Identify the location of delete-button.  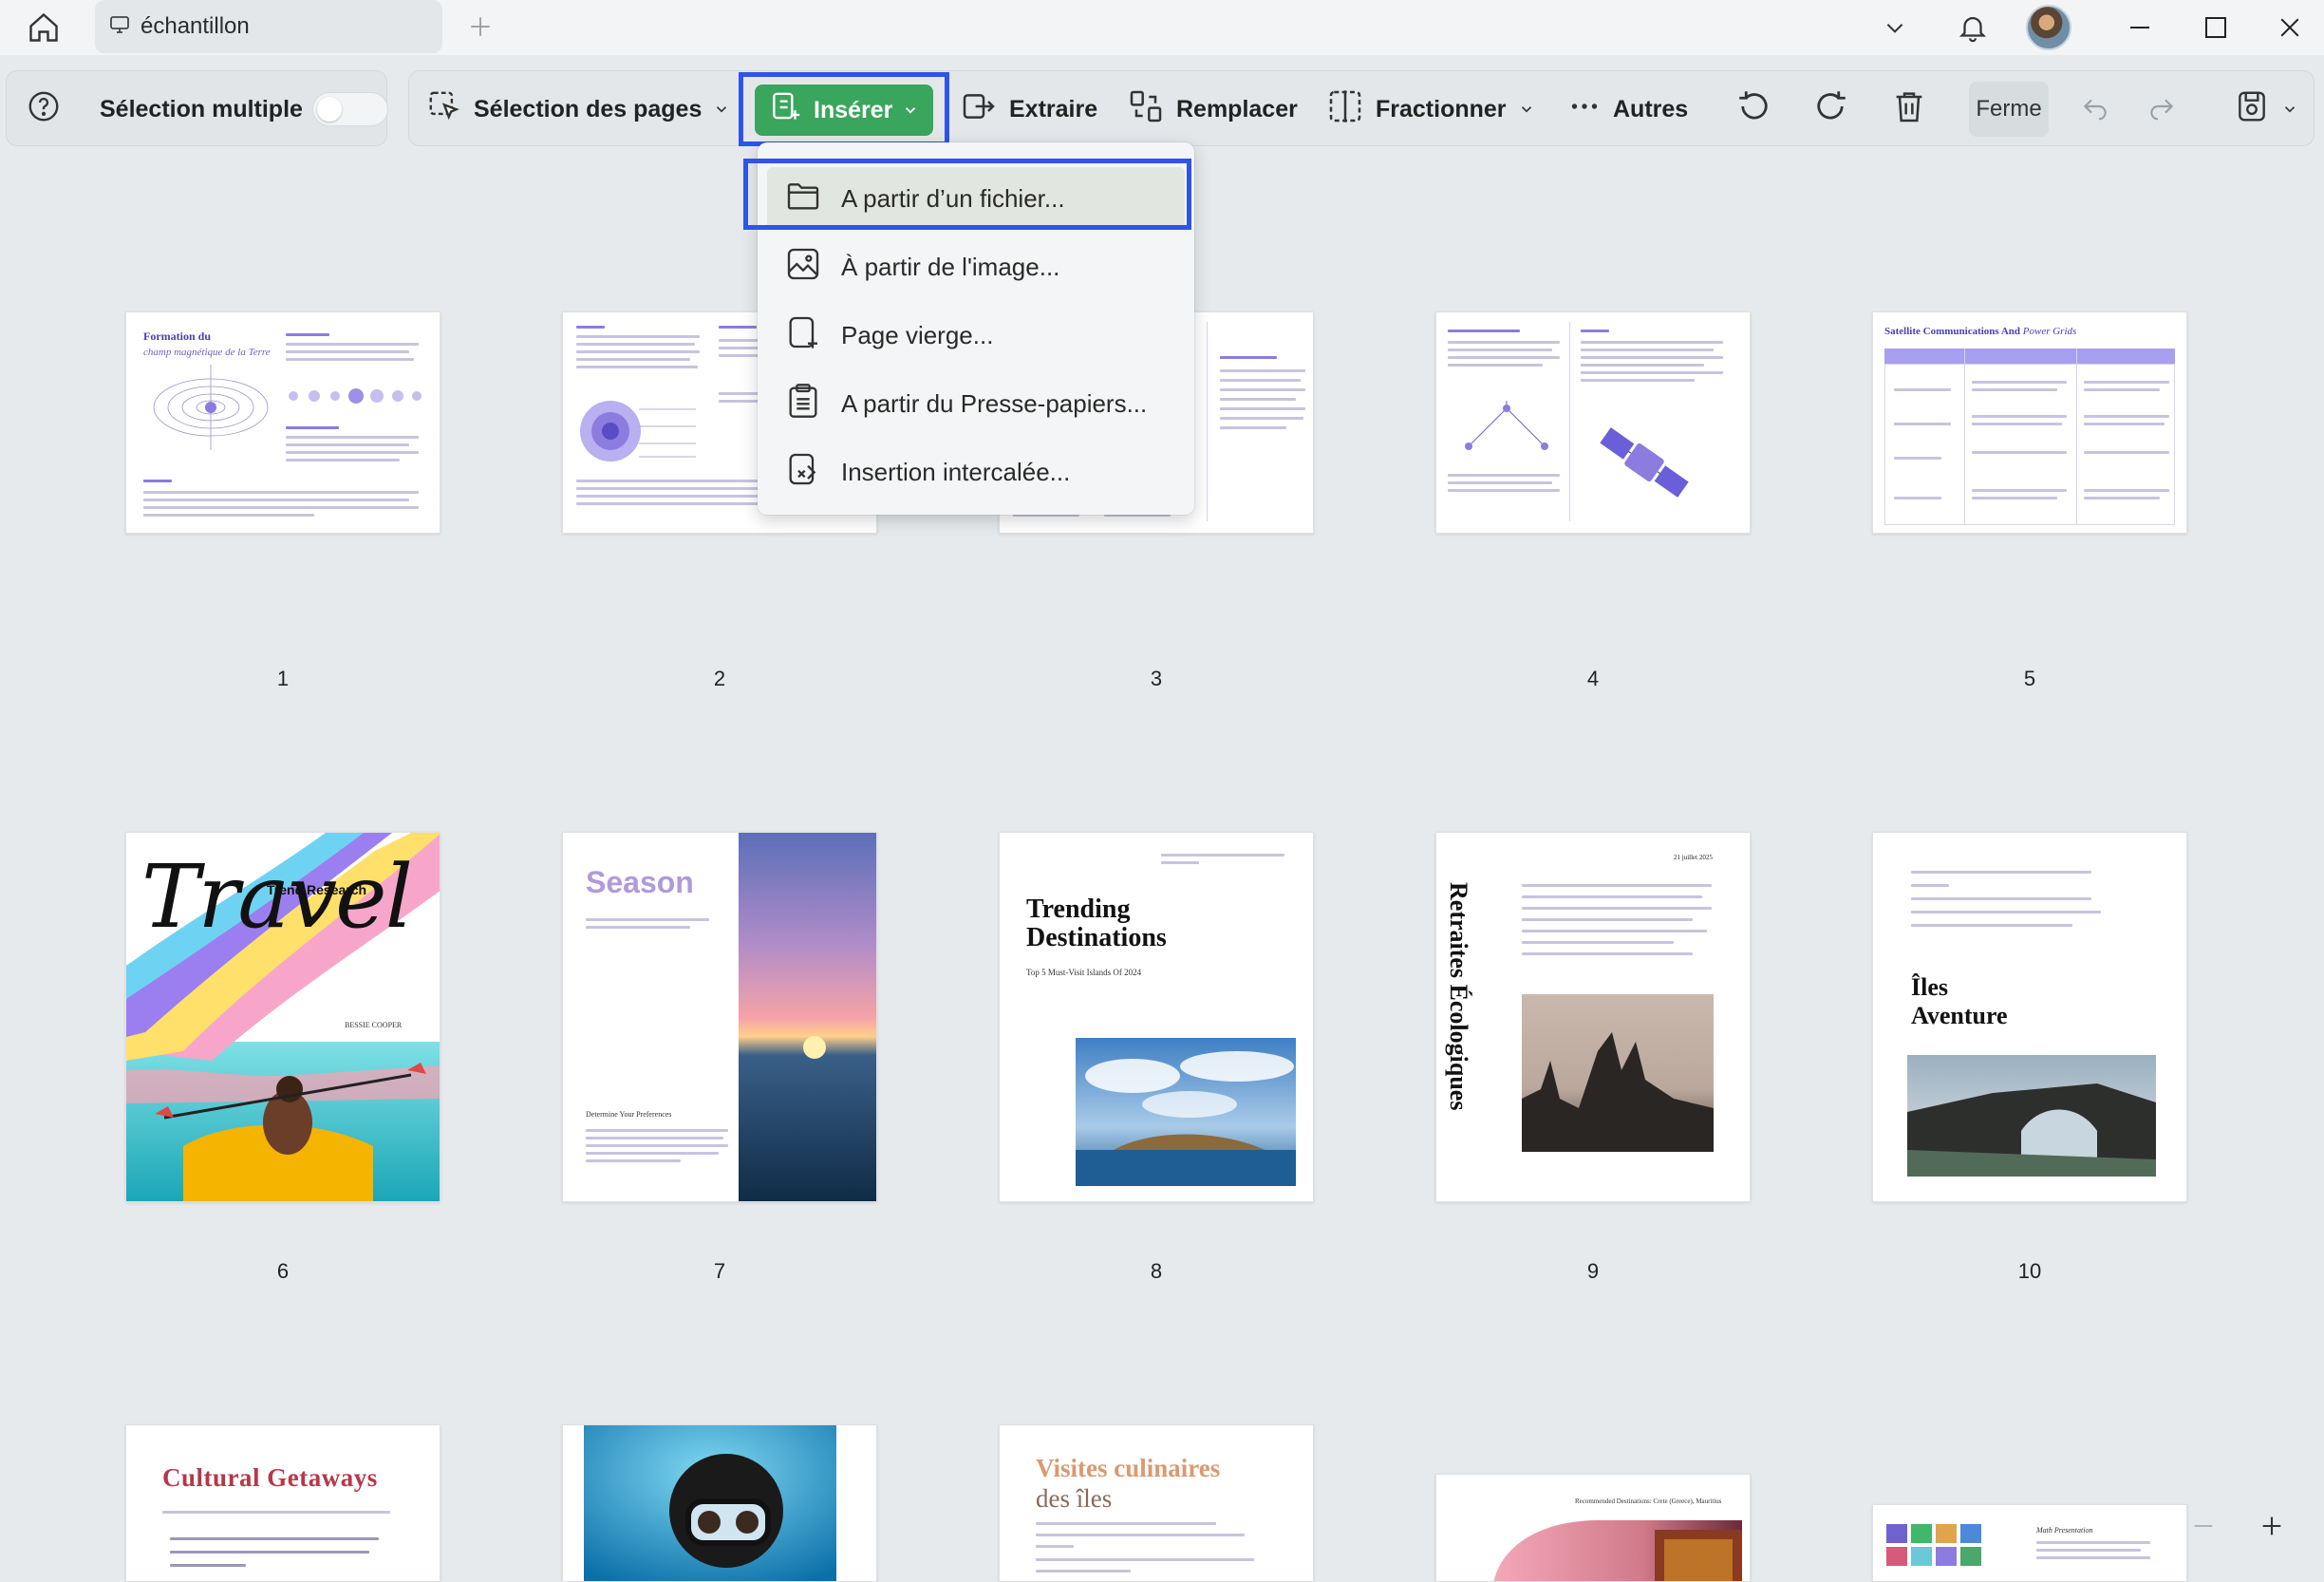
(1909, 109).